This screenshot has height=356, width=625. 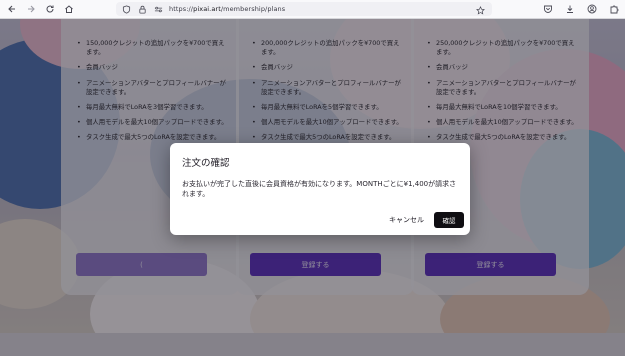 I want to click on permissions-icon, so click(x=158, y=9).